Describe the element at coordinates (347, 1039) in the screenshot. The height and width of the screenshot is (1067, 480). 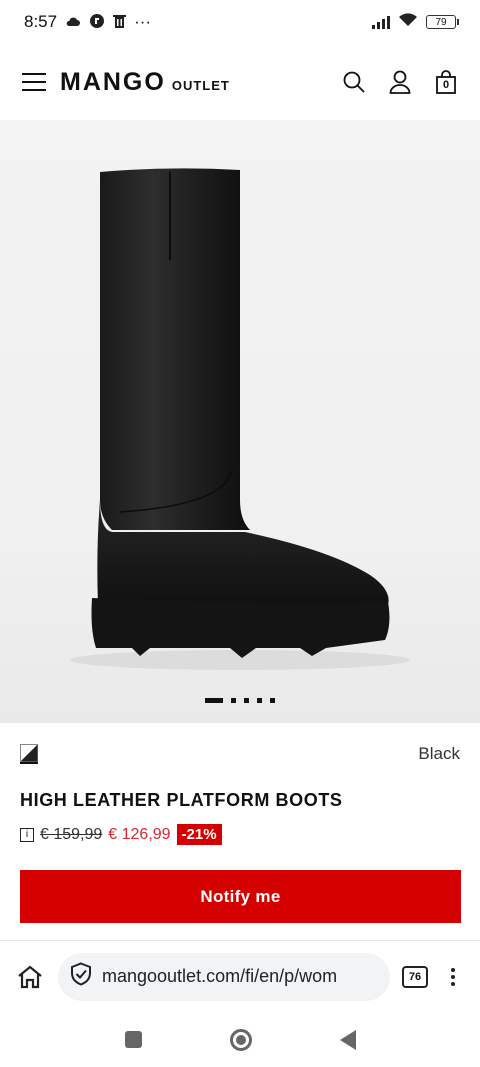
I see `back-icon` at that location.